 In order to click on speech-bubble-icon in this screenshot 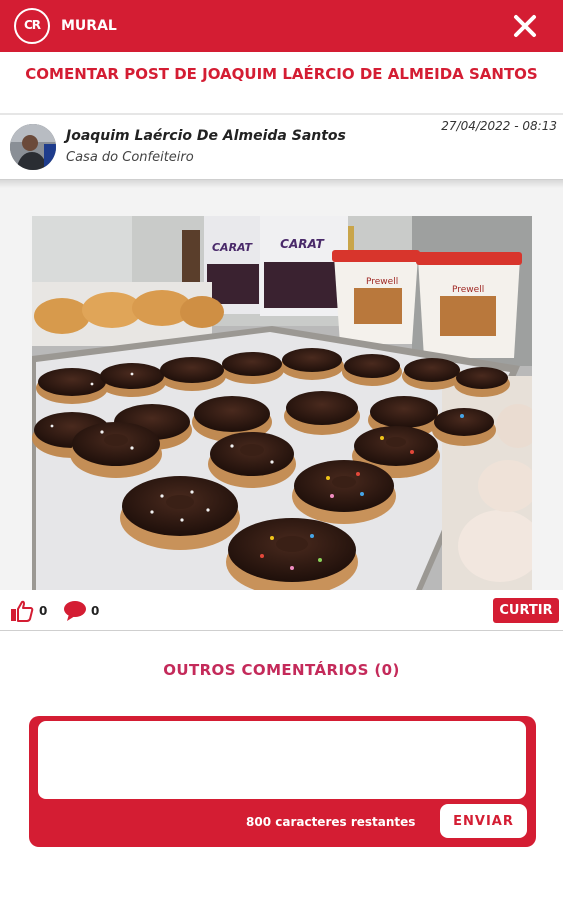, I will do `click(75, 611)`.